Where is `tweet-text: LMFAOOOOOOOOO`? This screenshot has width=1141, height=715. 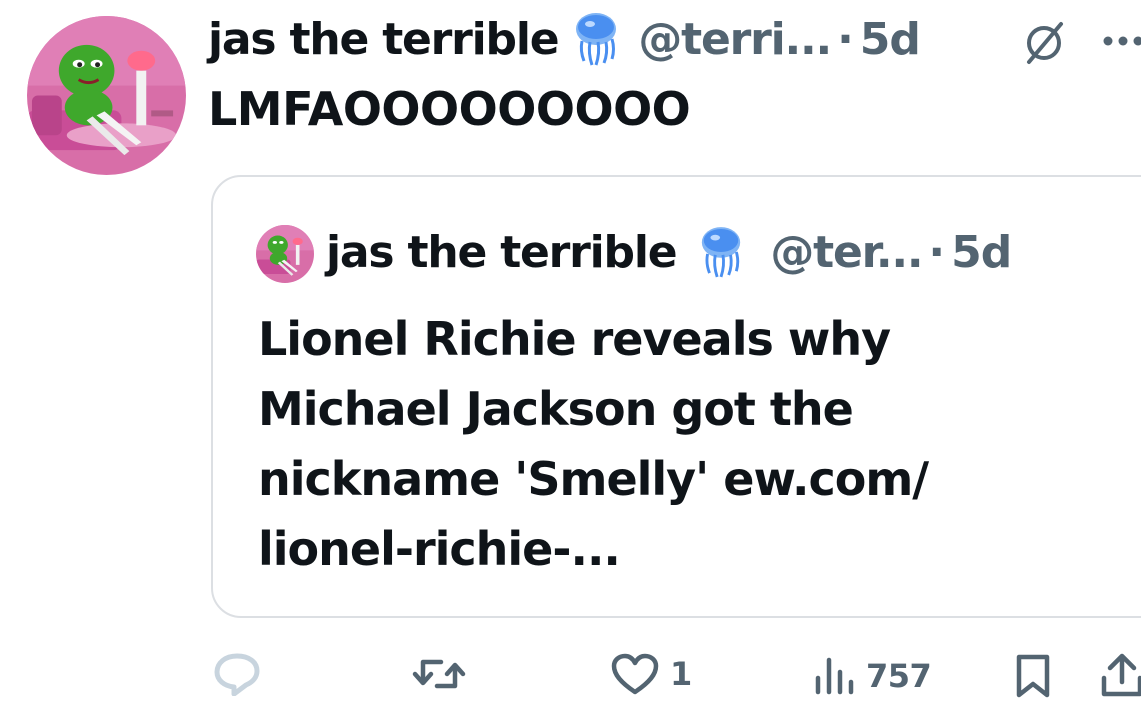 tweet-text: LMFAOOOOOOOOO is located at coordinates (449, 109).